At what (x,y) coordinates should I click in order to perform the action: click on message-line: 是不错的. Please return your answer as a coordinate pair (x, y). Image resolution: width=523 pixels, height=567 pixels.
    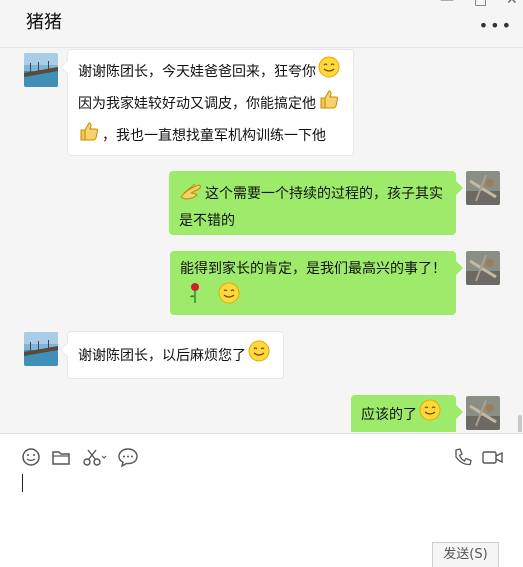
    Looking at the image, I should click on (207, 221).